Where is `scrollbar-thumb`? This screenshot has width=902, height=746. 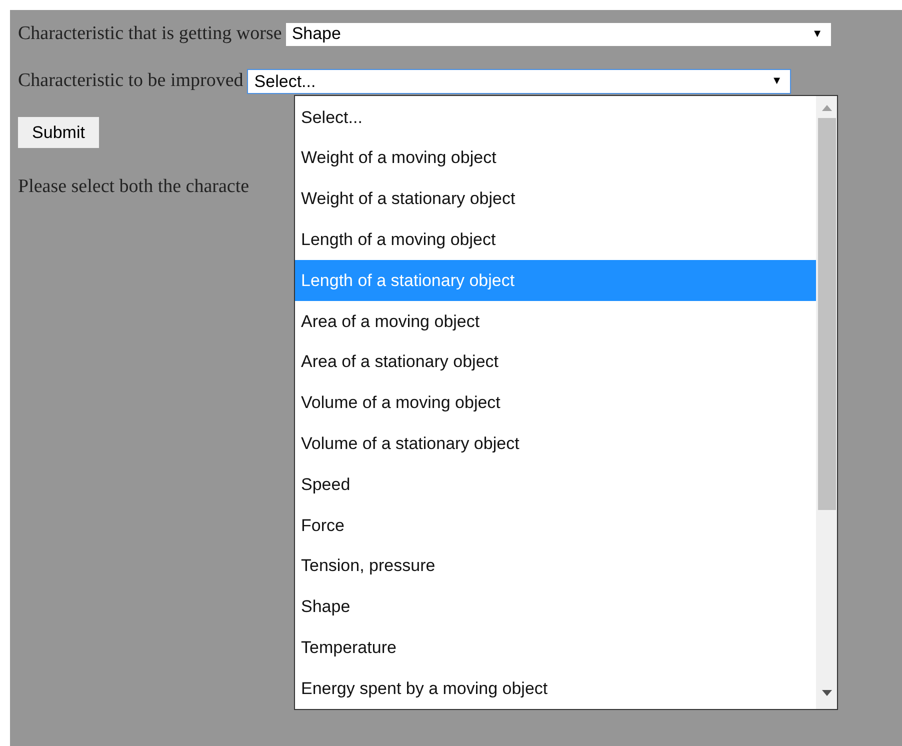
scrollbar-thumb is located at coordinates (827, 314).